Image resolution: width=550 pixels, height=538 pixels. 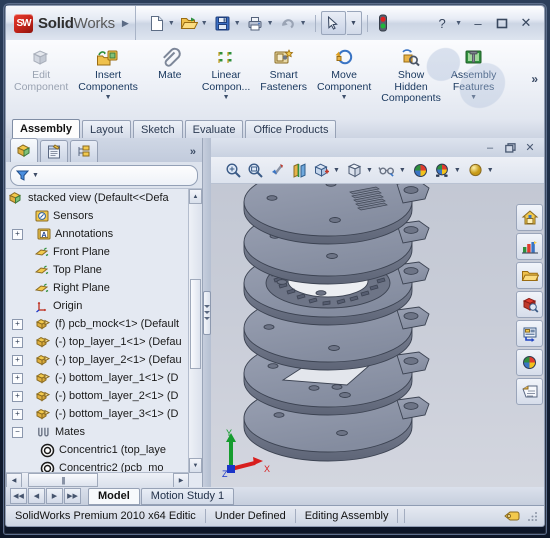 What do you see at coordinates (305, 23) in the screenshot?
I see `undo-caret-icon: ▼` at bounding box center [305, 23].